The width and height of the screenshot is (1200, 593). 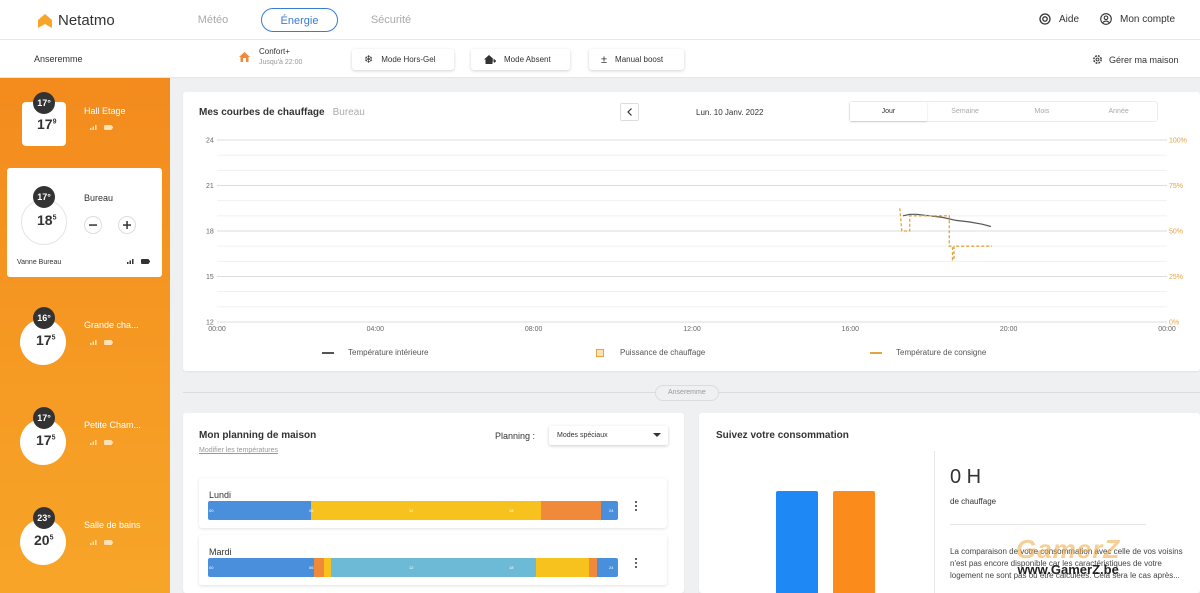 I want to click on legend-heating-power: Puissance de chauffage, so click(x=650, y=352).